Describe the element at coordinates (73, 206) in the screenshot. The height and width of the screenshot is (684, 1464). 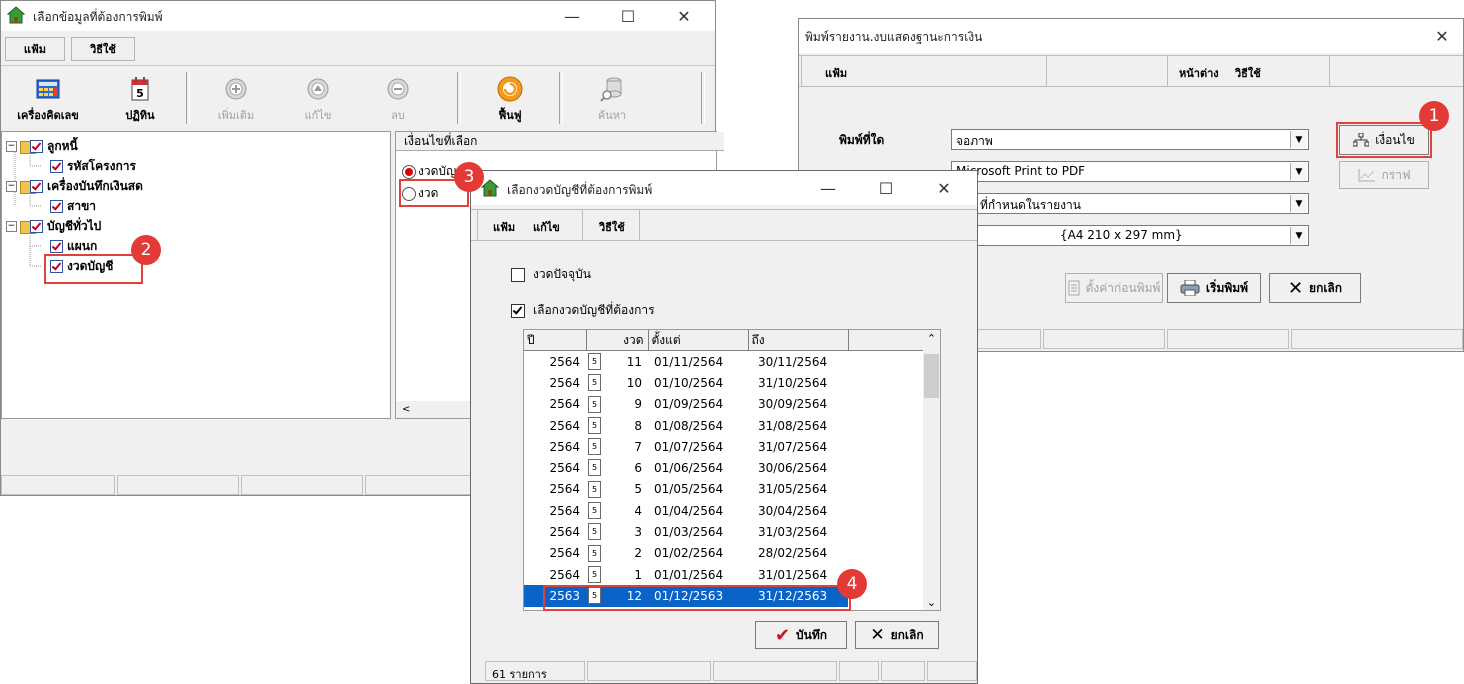
I see `tree-node-branch: สาขา` at that location.